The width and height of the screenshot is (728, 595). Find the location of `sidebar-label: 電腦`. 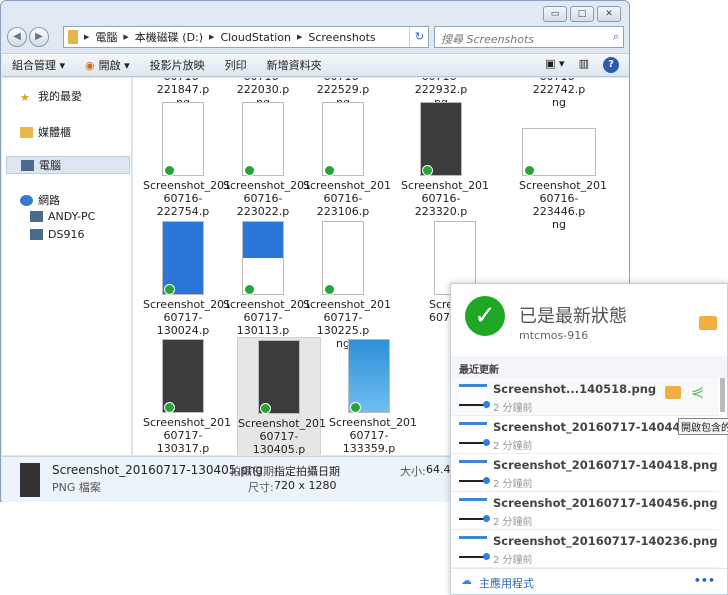

sidebar-label: 電腦 is located at coordinates (50, 165).